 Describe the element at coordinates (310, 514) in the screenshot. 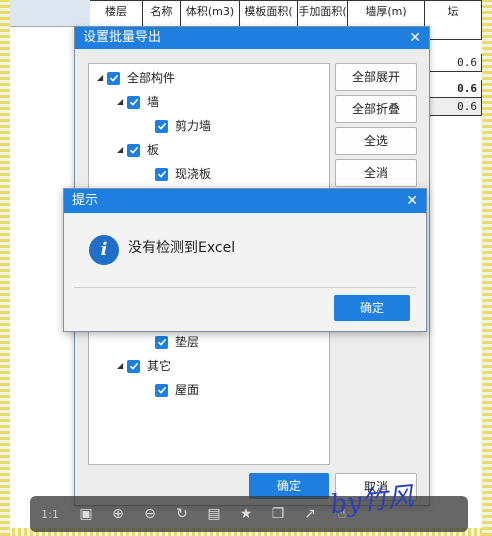

I see `share-icon: ↗` at that location.